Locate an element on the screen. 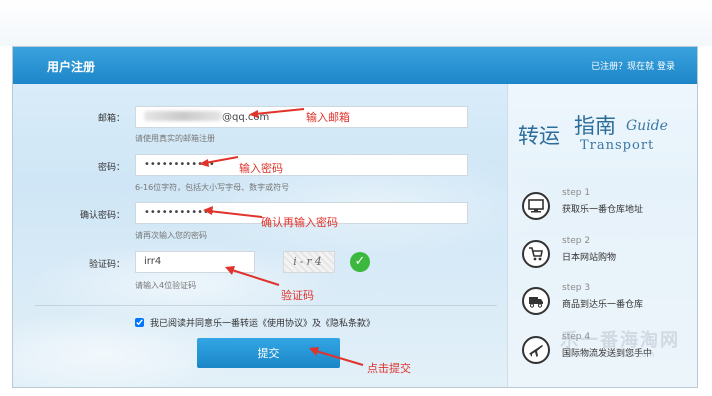 The width and height of the screenshot is (712, 396). guide-step-3: step 3 商品到达乐一番仓库 is located at coordinates (607, 303).